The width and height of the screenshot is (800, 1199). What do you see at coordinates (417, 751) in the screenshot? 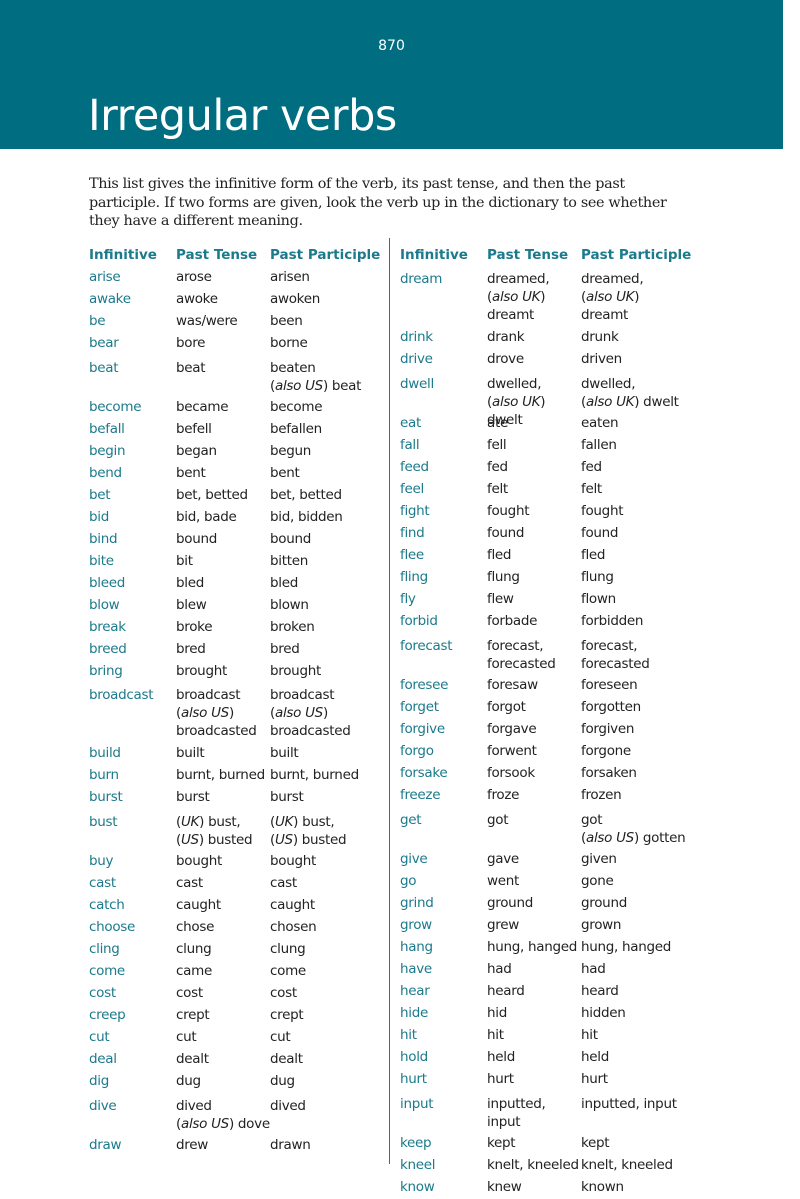
I see `infinitive-cell: forgo` at bounding box center [417, 751].